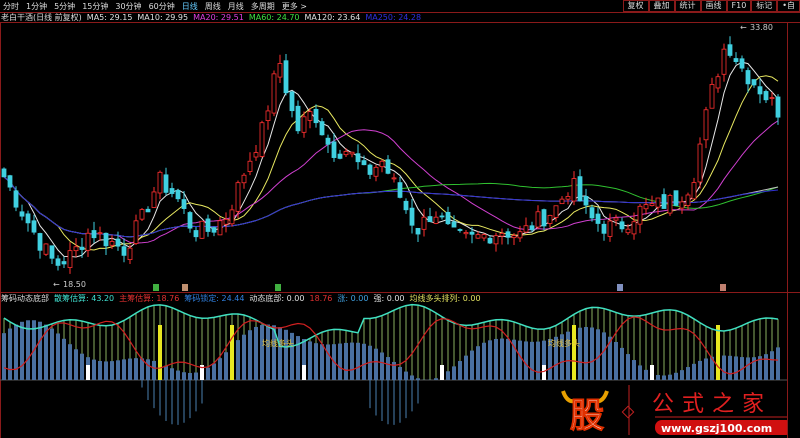 Image resolution: width=800 pixels, height=438 pixels. What do you see at coordinates (587, 416) in the screenshot?
I see `svg-text: 股` at bounding box center [587, 416].